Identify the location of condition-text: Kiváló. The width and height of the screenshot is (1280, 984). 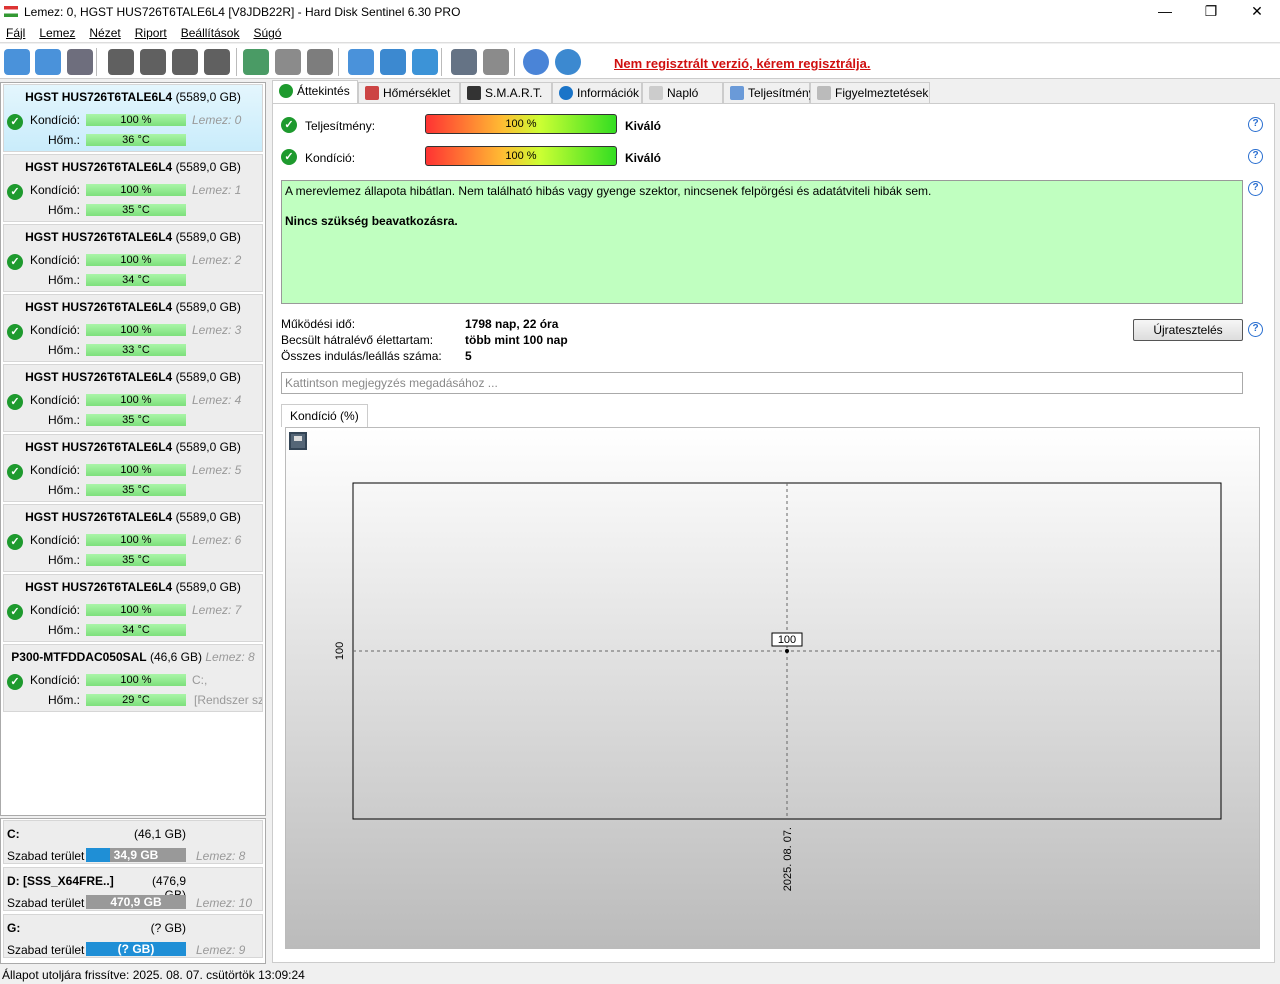
(643, 158).